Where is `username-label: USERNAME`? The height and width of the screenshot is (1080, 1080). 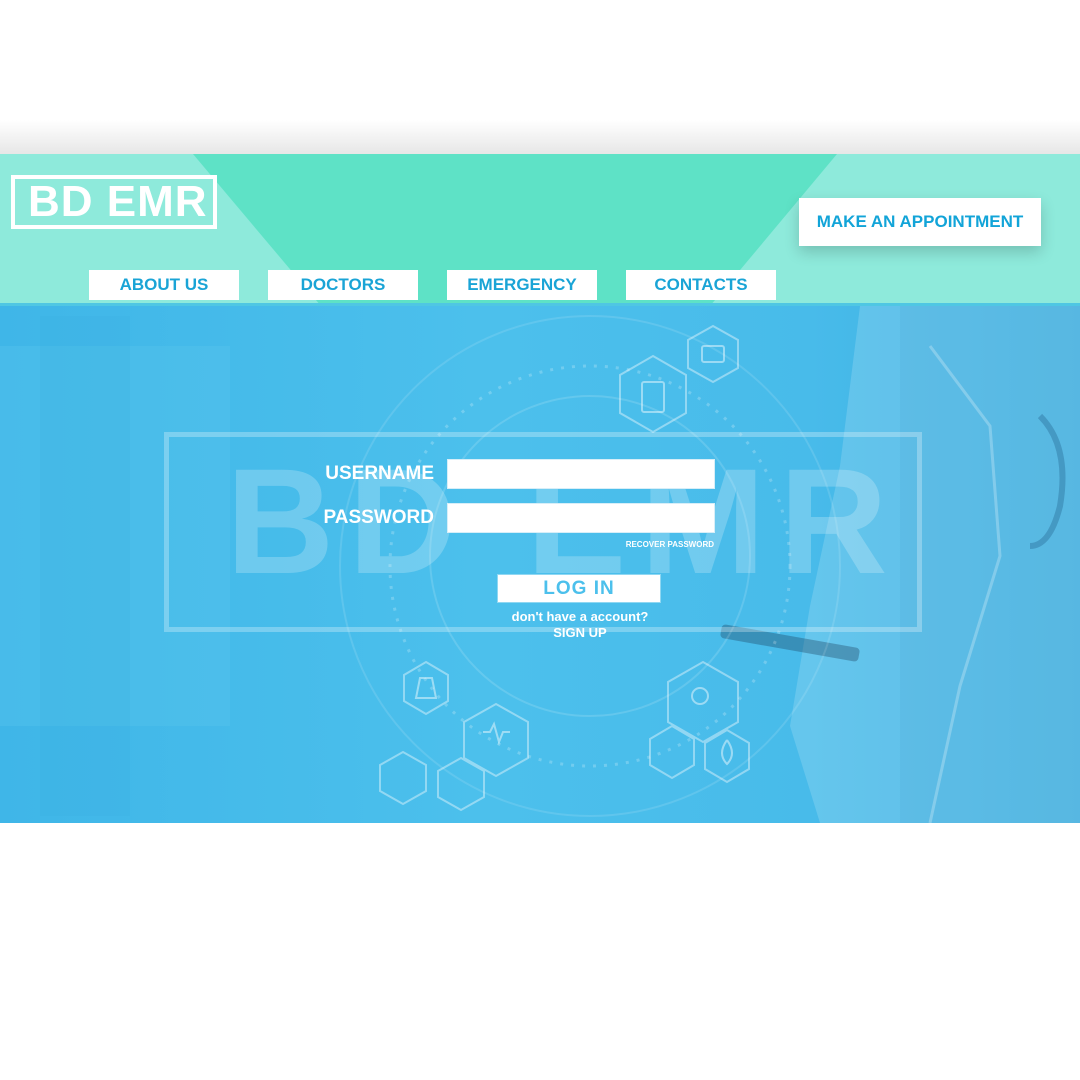
username-label: USERNAME is located at coordinates (379, 473).